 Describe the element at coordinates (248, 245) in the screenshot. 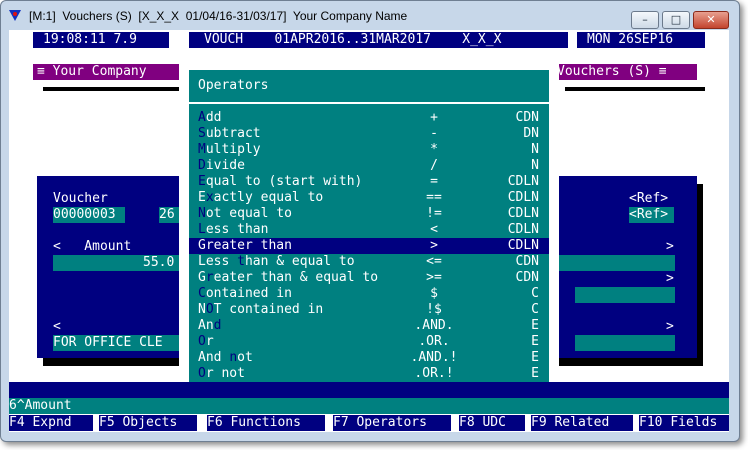

I see `operator-label-rest: reater than` at that location.